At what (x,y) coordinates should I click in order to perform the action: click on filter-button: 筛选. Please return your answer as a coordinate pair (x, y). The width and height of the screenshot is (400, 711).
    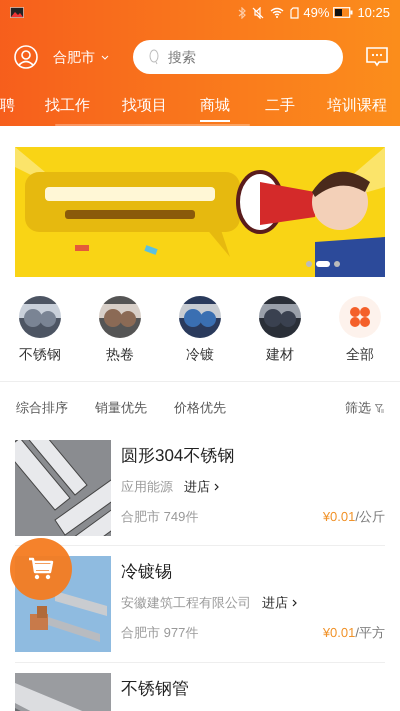
    Looking at the image, I should click on (364, 408).